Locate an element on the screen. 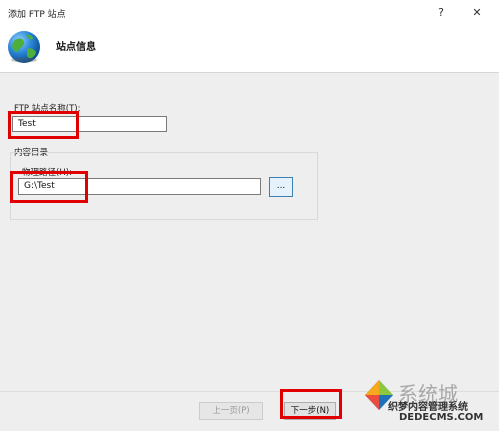  highlight-box-next is located at coordinates (311, 404).